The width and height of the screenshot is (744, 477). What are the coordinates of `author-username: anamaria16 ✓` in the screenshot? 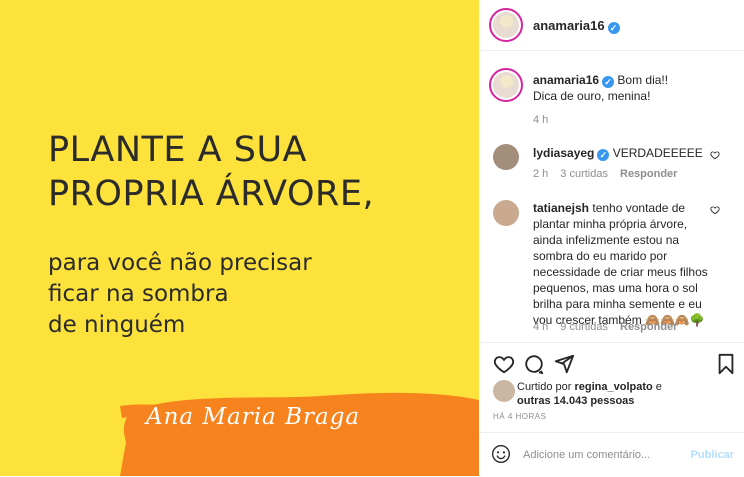 It's located at (576, 26).